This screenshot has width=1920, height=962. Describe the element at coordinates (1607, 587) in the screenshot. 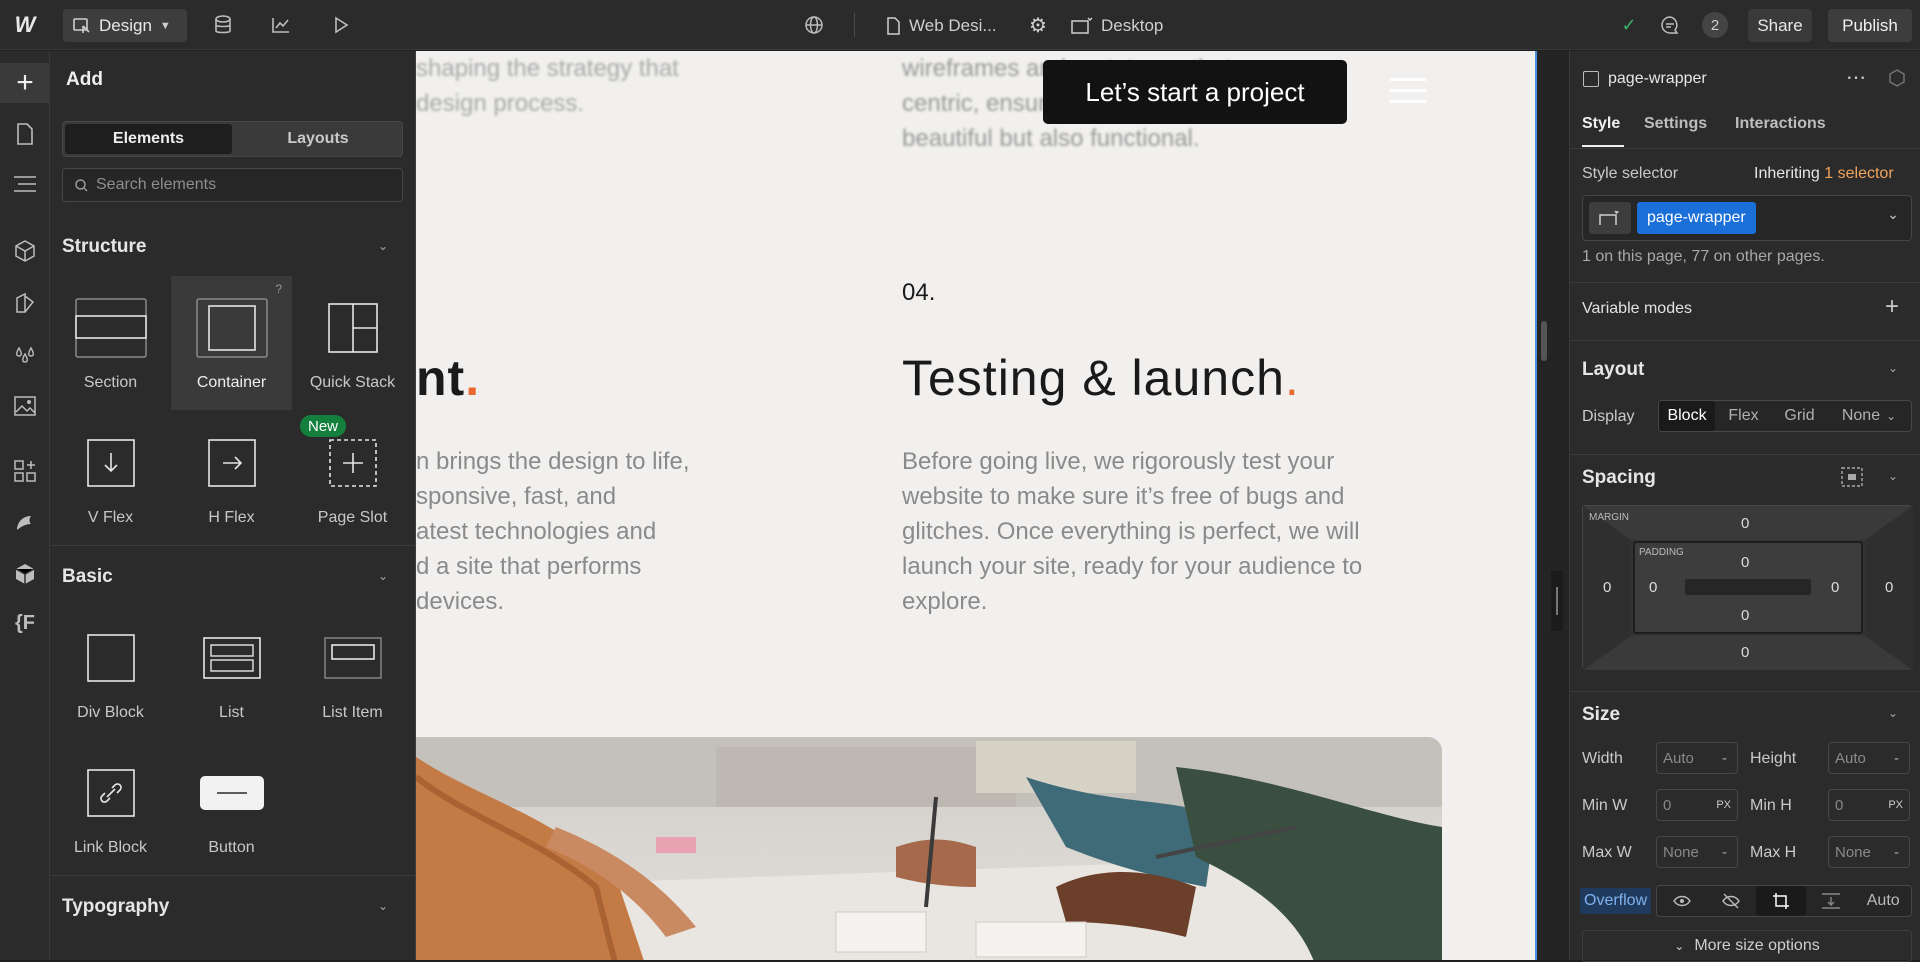

I see `margin-left-value: 0` at that location.